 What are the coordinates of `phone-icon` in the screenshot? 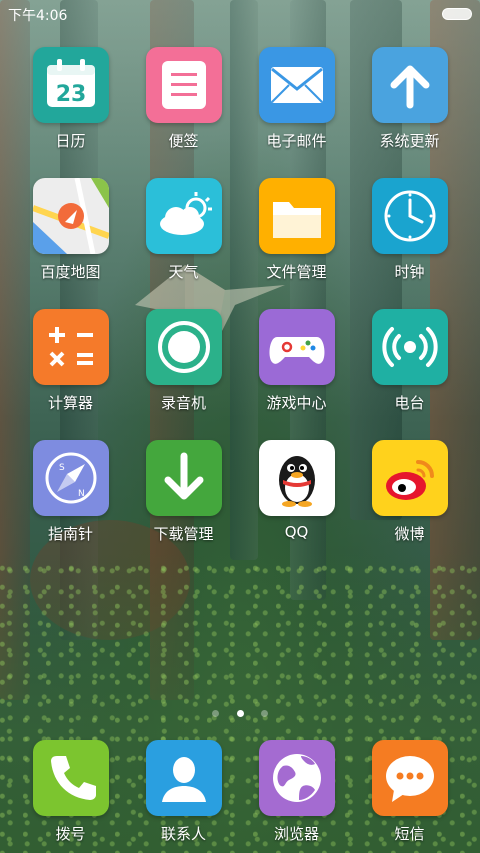 It's located at (70, 778).